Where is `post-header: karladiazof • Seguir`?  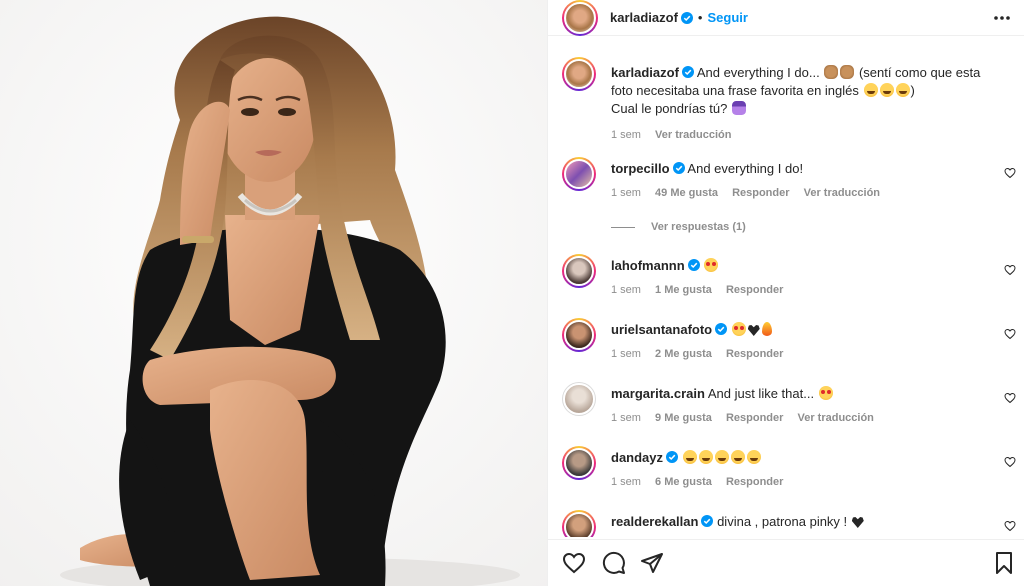 post-header: karladiazof • Seguir is located at coordinates (786, 18).